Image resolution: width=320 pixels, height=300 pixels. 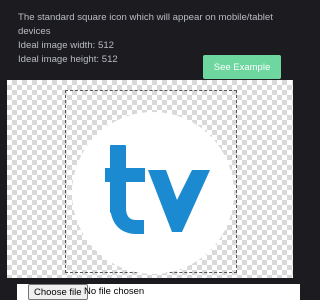 What do you see at coordinates (58, 292) in the screenshot?
I see `choose-file-button: Choose file` at bounding box center [58, 292].